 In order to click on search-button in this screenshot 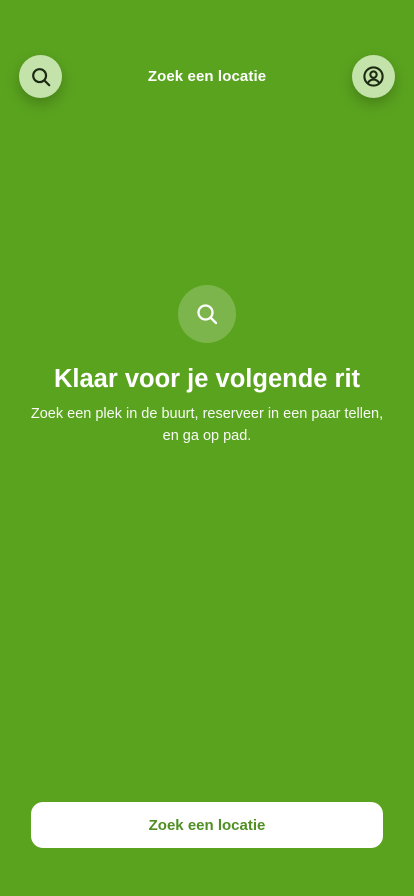, I will do `click(40, 76)`.